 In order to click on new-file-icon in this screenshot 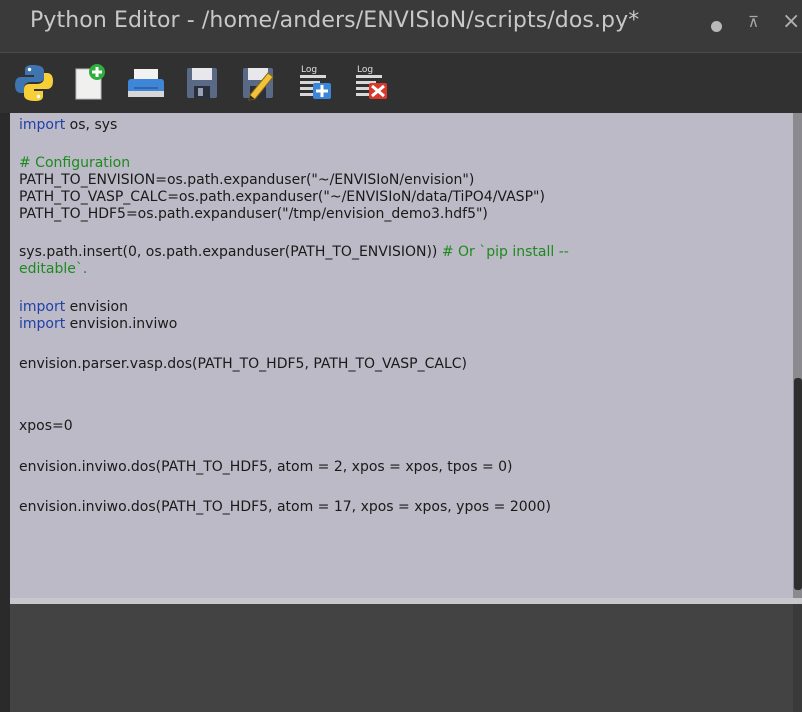, I will do `click(90, 82)`.